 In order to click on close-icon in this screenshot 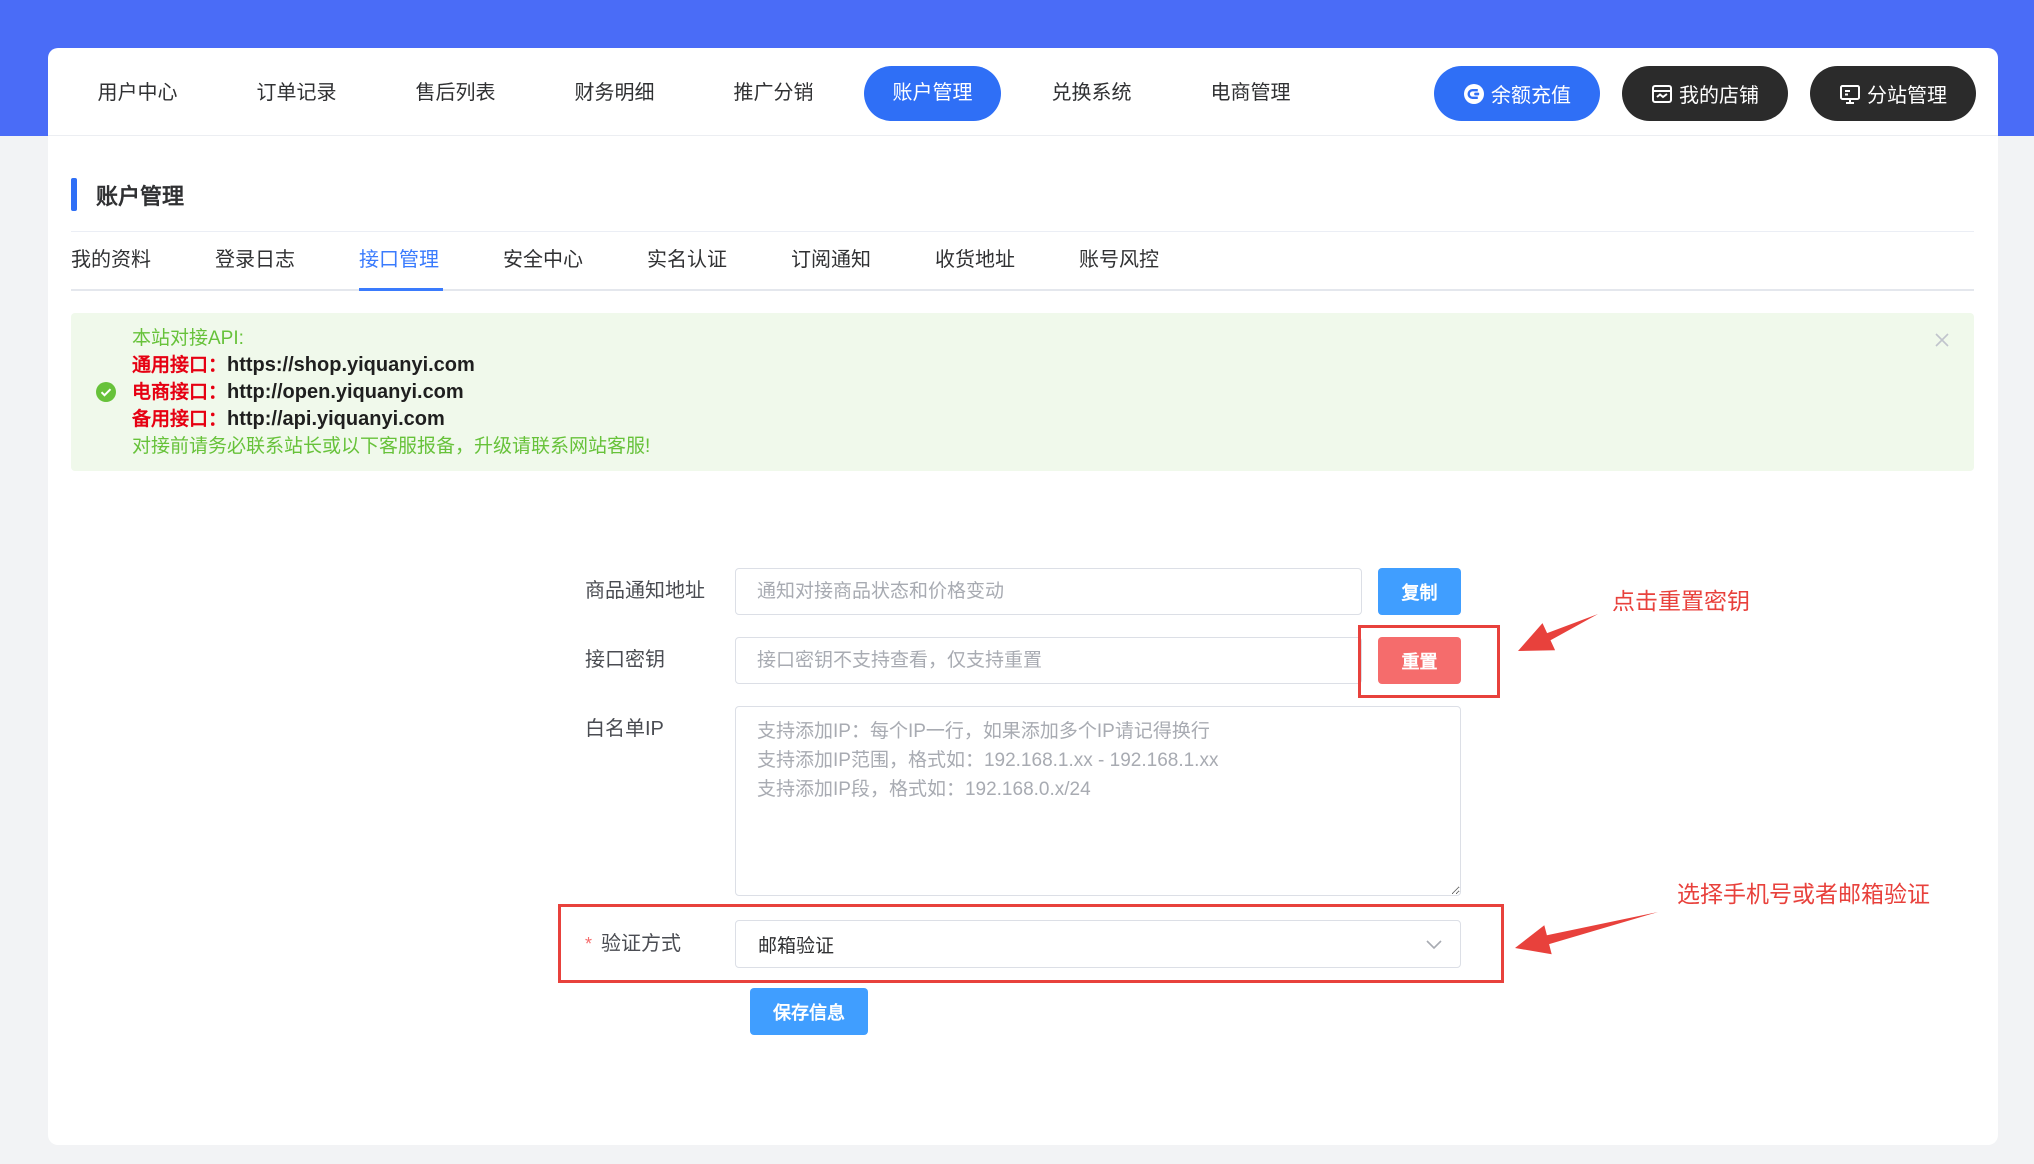, I will do `click(1942, 340)`.